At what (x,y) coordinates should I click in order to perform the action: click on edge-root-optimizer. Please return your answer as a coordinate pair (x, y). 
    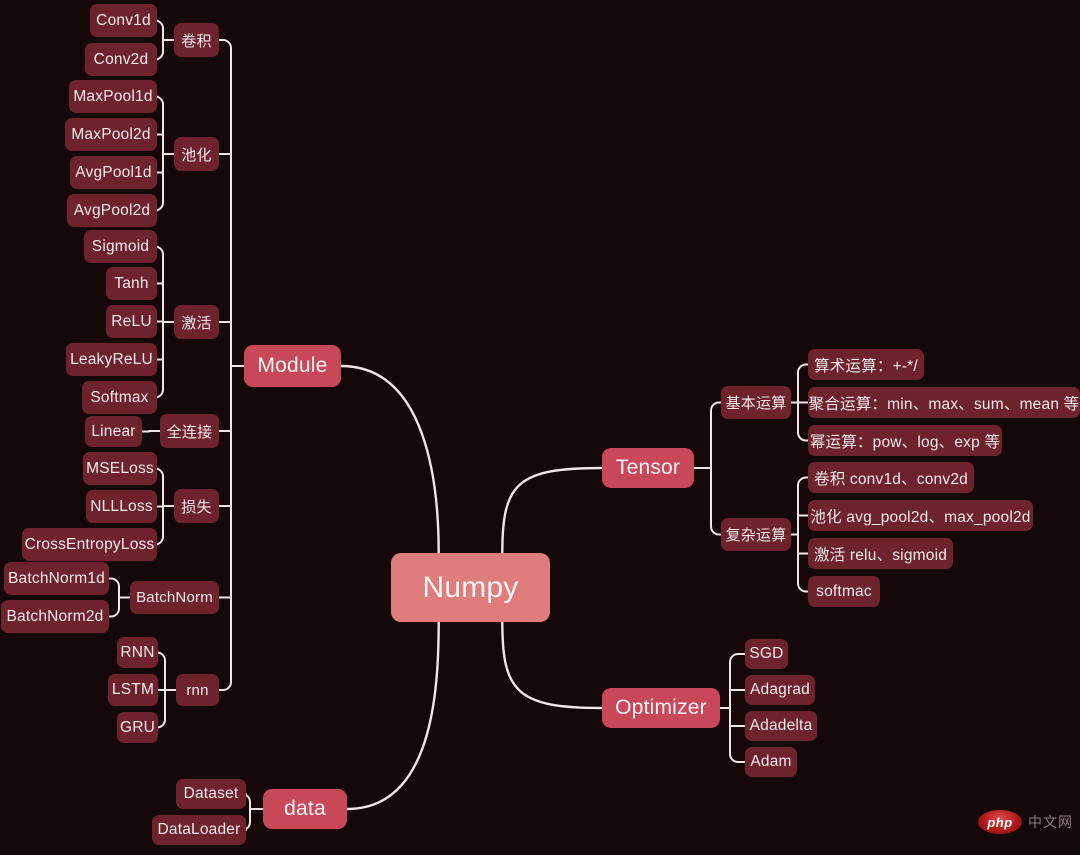
    Looking at the image, I should click on (552, 665).